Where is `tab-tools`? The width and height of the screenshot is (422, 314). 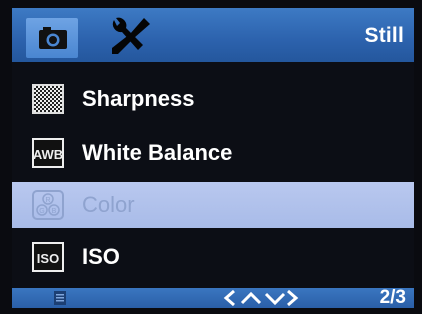
tab-tools is located at coordinates (130, 36).